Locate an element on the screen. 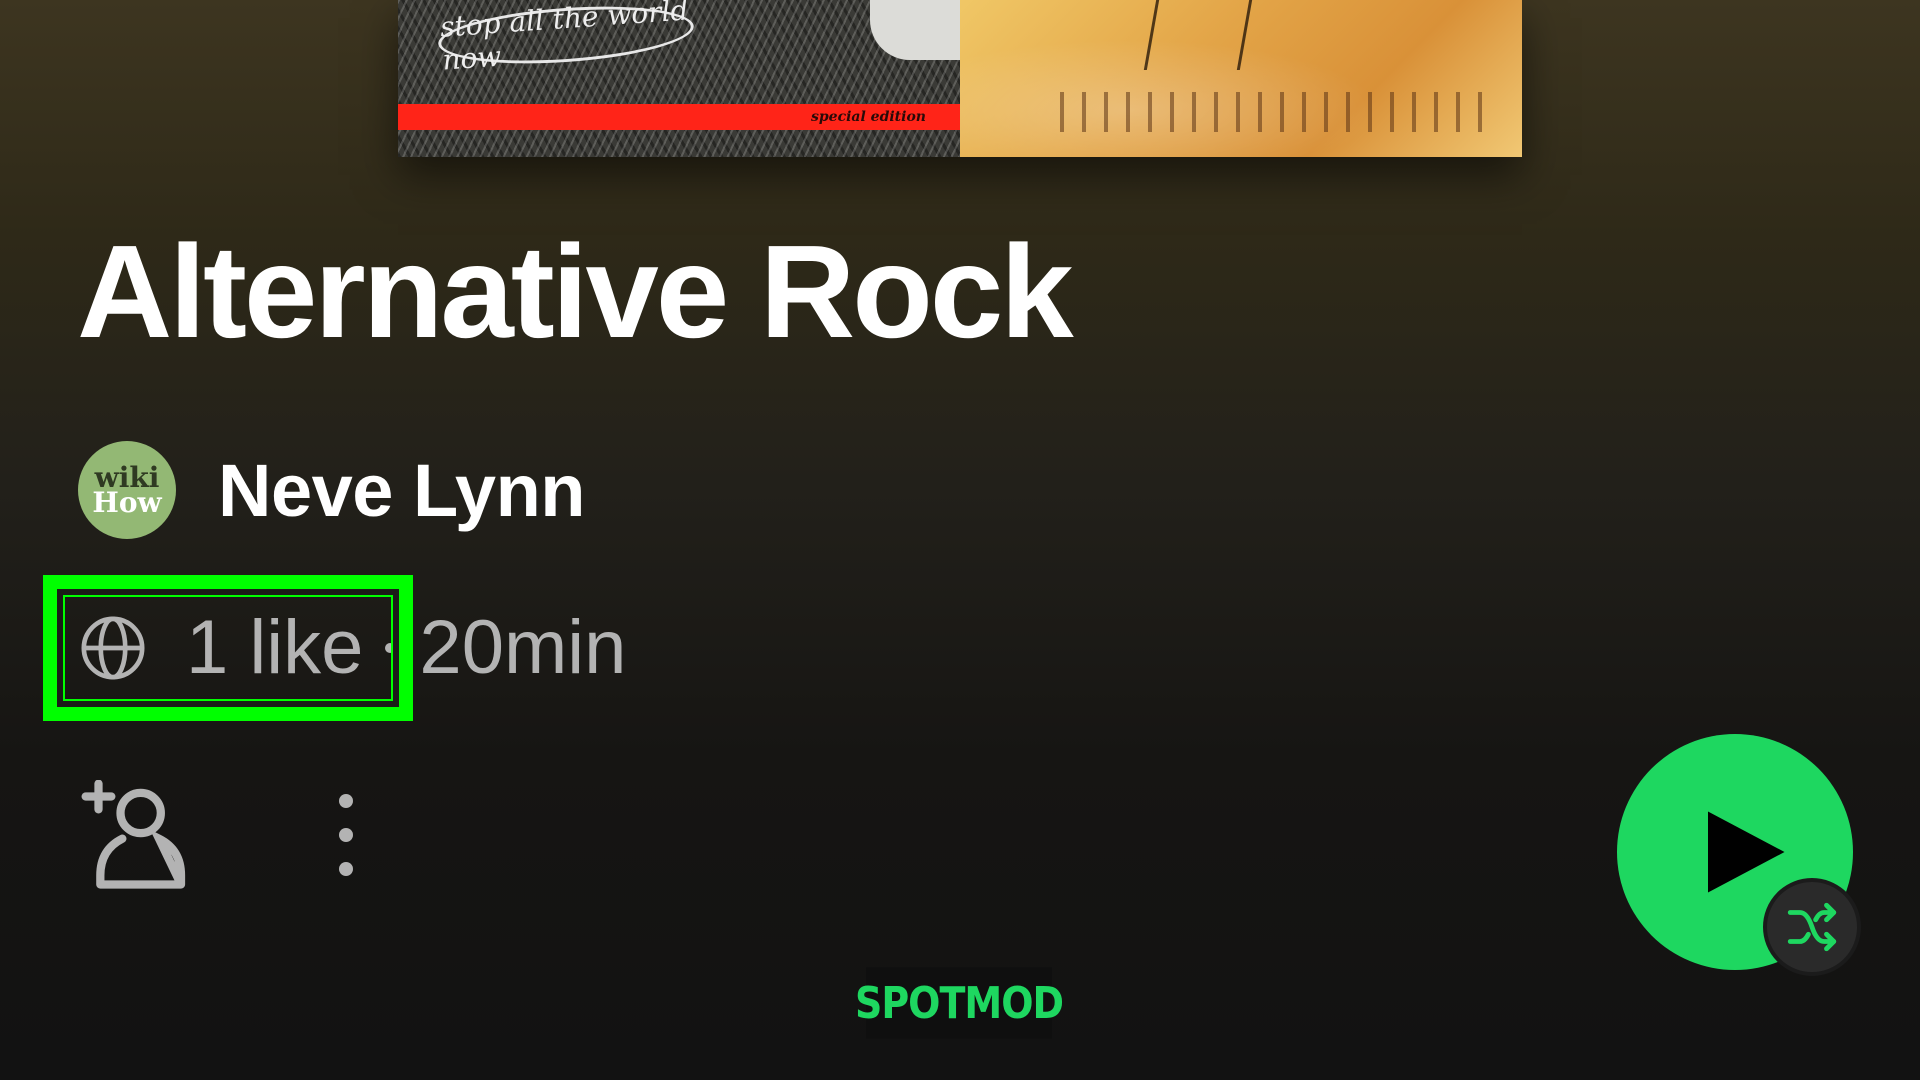 Image resolution: width=1920 pixels, height=1080 pixels. playlist-title: Alternative Rock is located at coordinates (575, 291).